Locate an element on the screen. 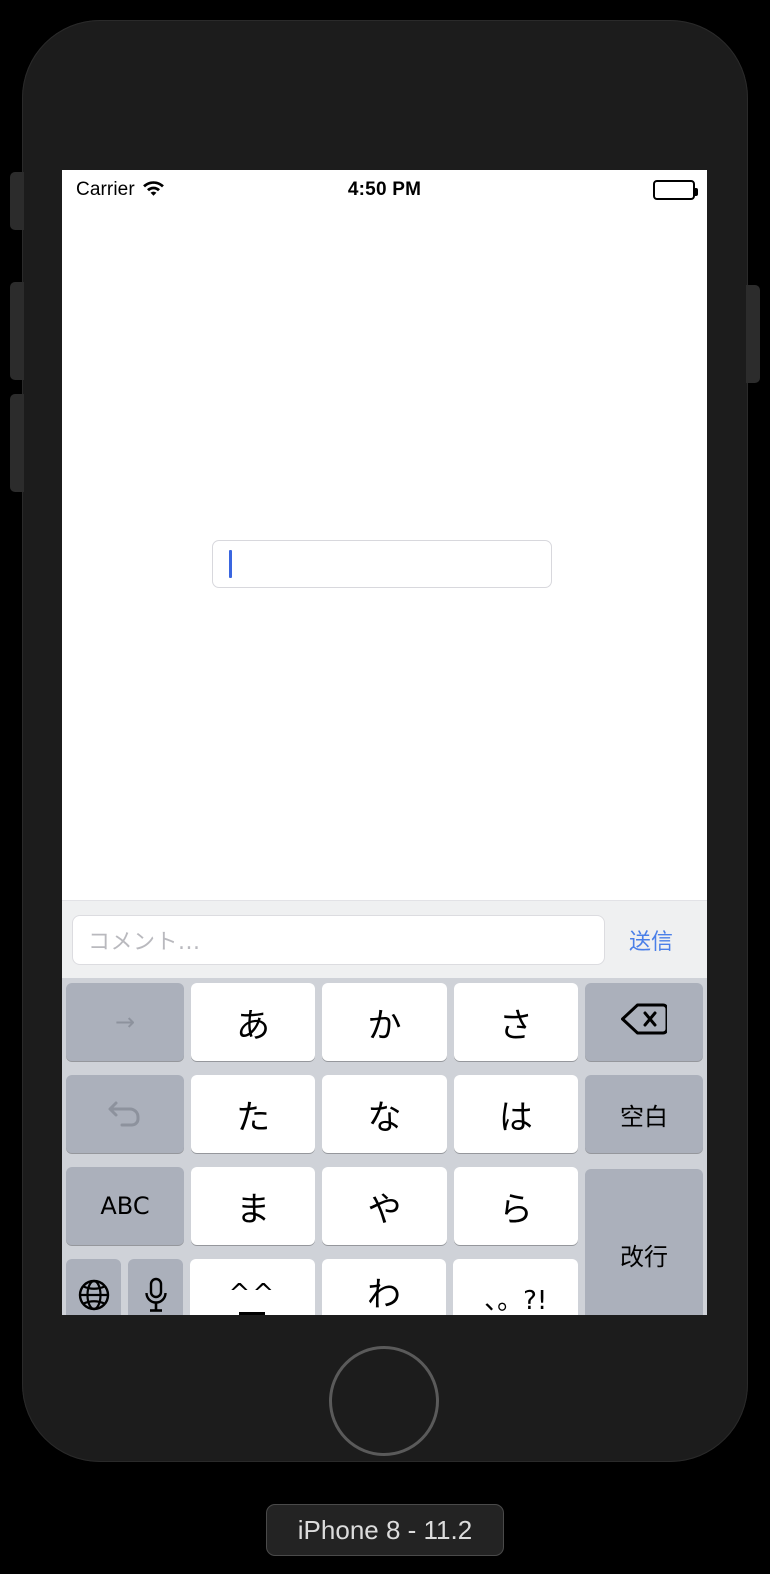  globe-key is located at coordinates (93, 1287).